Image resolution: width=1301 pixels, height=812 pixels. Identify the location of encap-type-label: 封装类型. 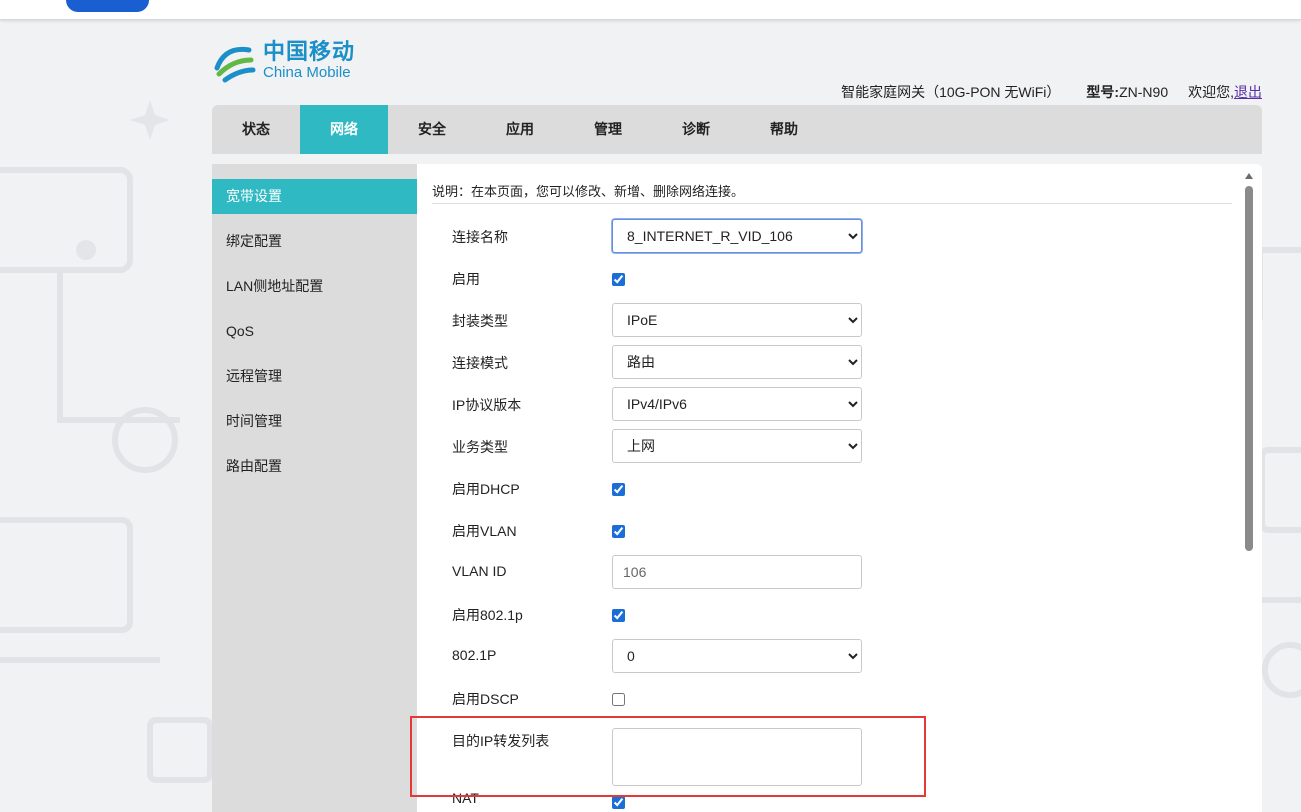
(480, 321).